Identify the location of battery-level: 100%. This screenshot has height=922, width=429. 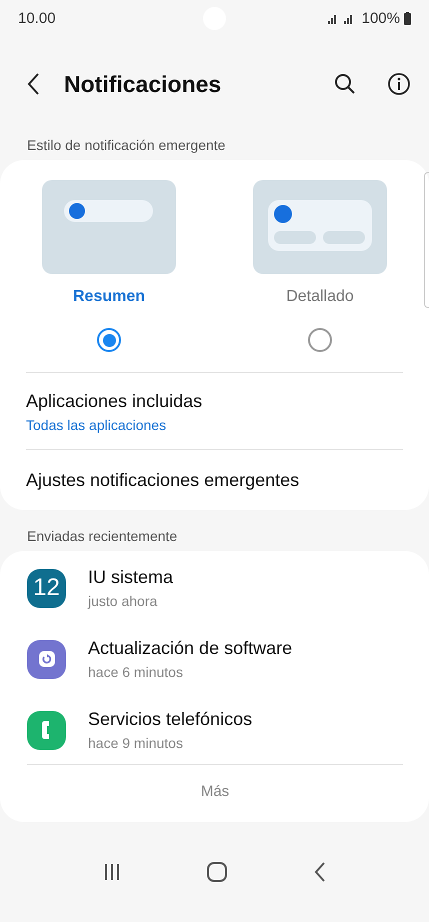
(381, 18).